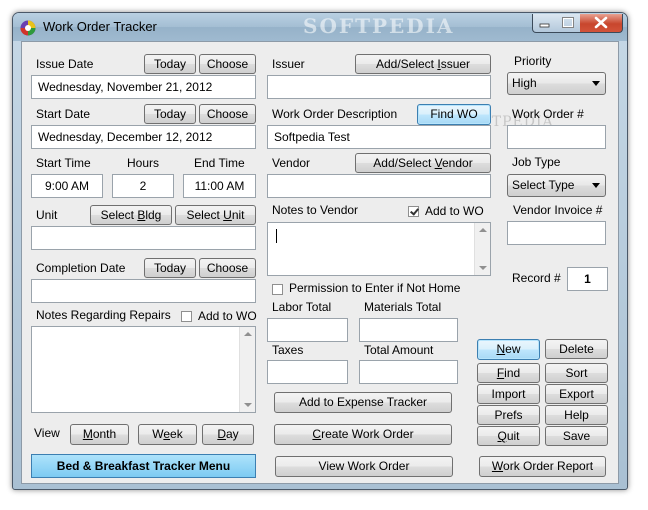 Image resolution: width=648 pixels, height=510 pixels. Describe the element at coordinates (379, 87) in the screenshot. I see `issuer-field` at that location.